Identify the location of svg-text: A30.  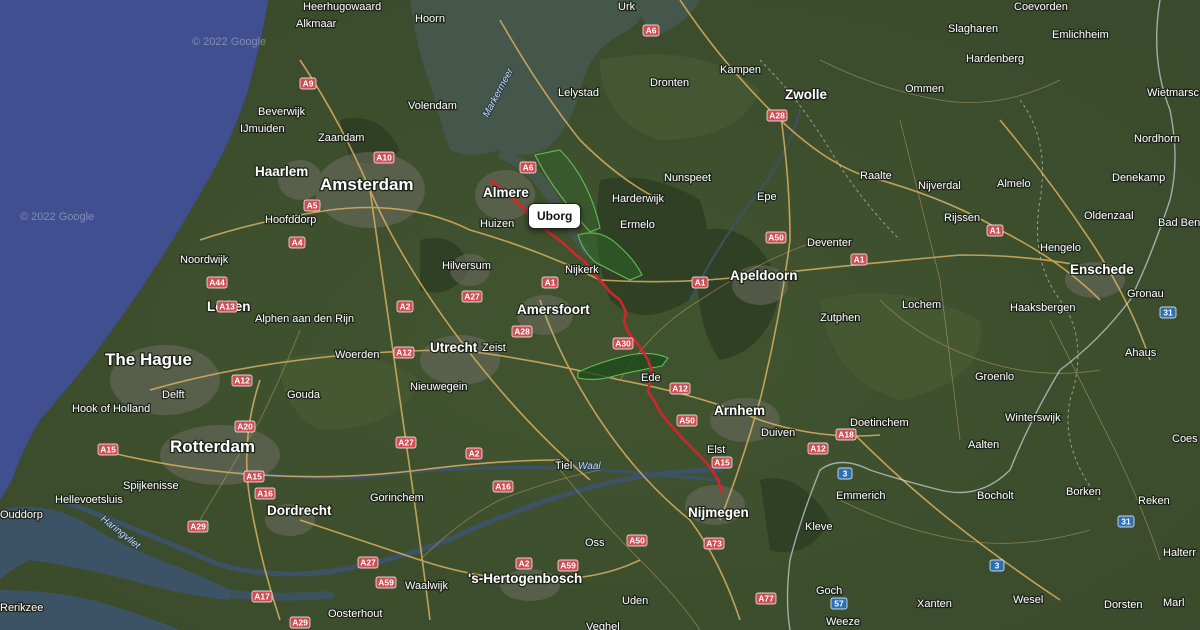
(623, 344).